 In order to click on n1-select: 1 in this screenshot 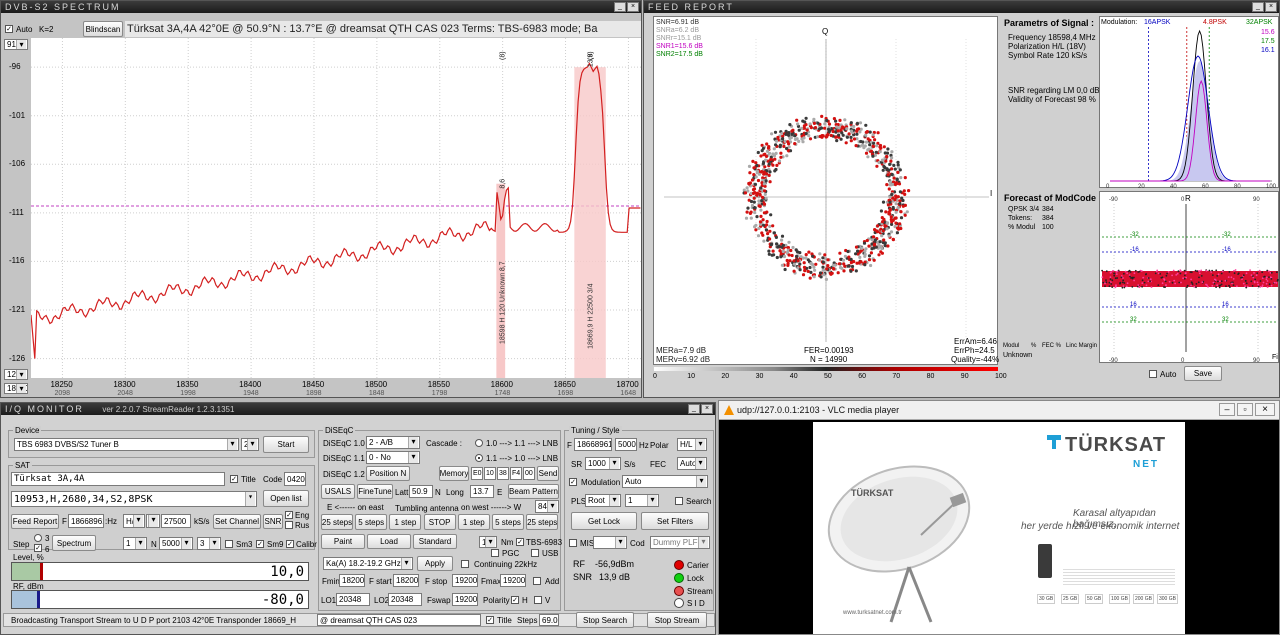, I will do `click(135, 543)`.